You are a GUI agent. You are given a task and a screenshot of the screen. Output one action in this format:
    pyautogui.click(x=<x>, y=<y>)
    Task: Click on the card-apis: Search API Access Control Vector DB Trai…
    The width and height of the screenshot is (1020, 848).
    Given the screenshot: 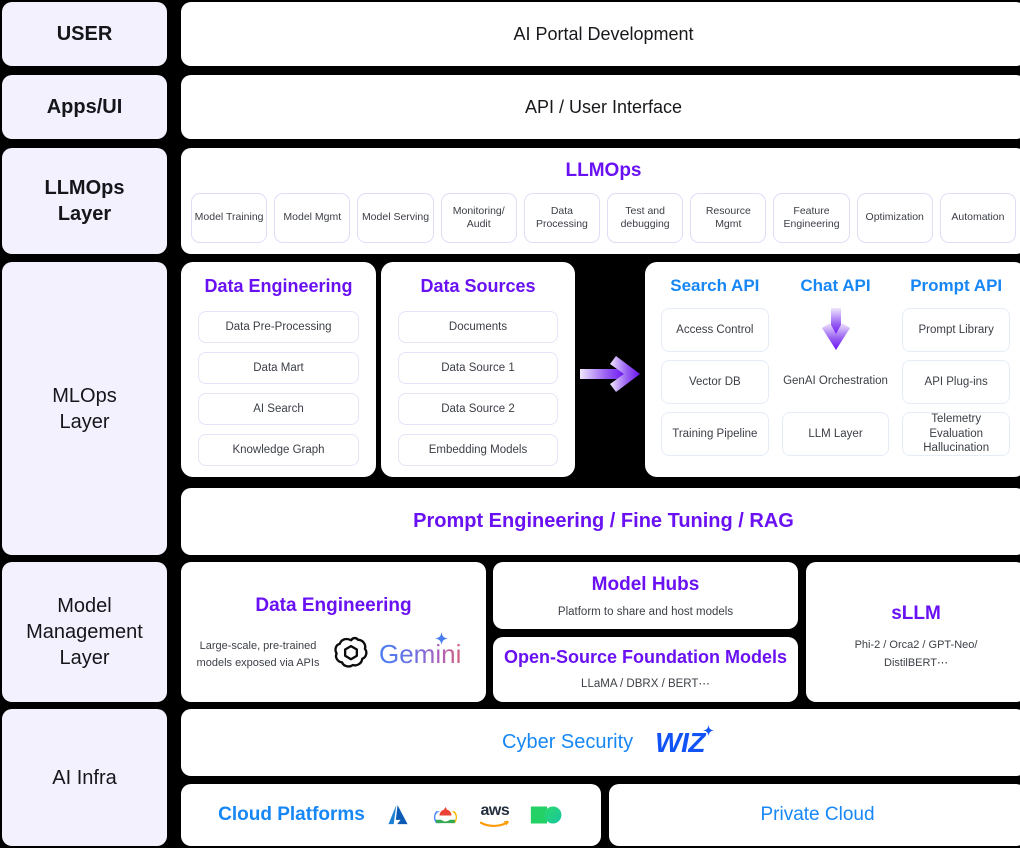 What is the action you would take?
    pyautogui.click(x=832, y=369)
    